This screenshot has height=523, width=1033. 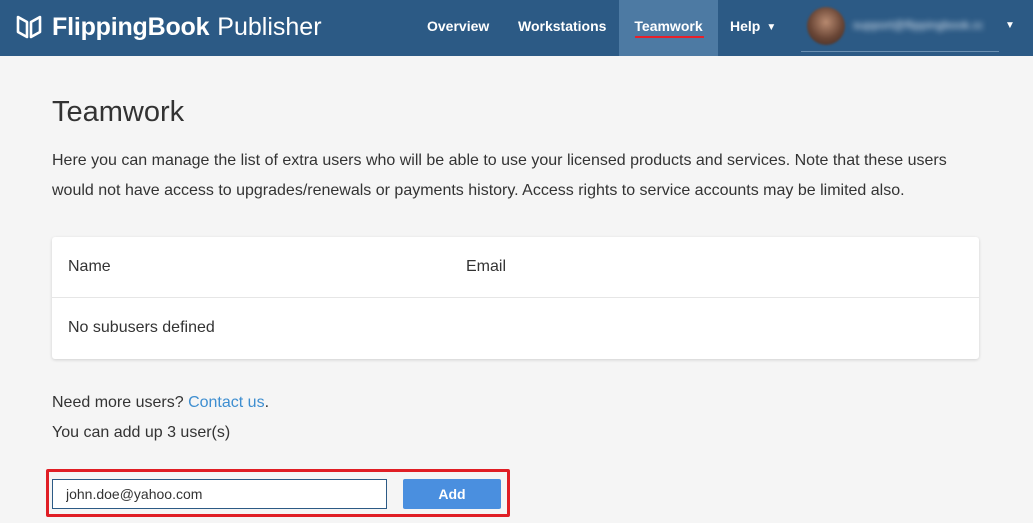 What do you see at coordinates (745, 26) in the screenshot?
I see `nav-help-label: Help` at bounding box center [745, 26].